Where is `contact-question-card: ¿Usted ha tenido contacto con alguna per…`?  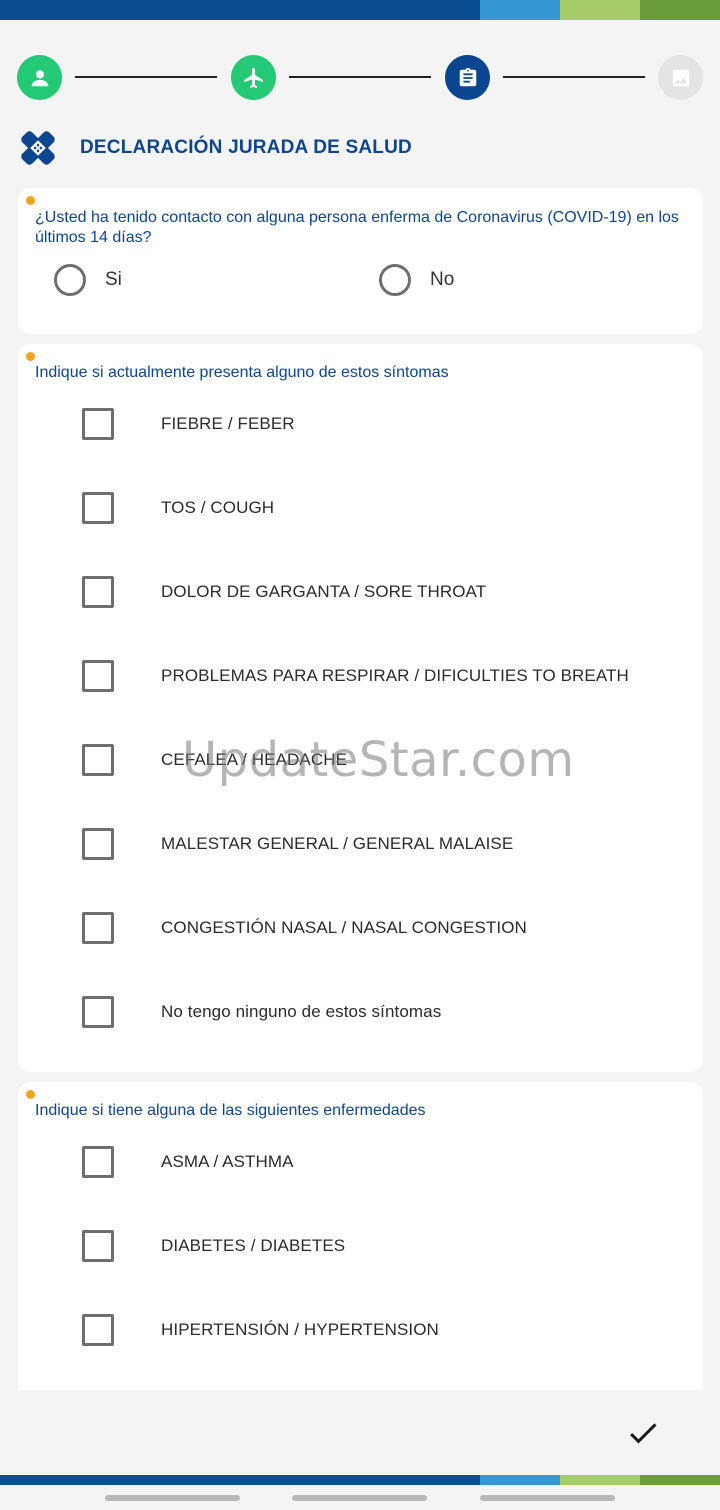
contact-question-card: ¿Usted ha tenido contacto con alguna per… is located at coordinates (360, 261).